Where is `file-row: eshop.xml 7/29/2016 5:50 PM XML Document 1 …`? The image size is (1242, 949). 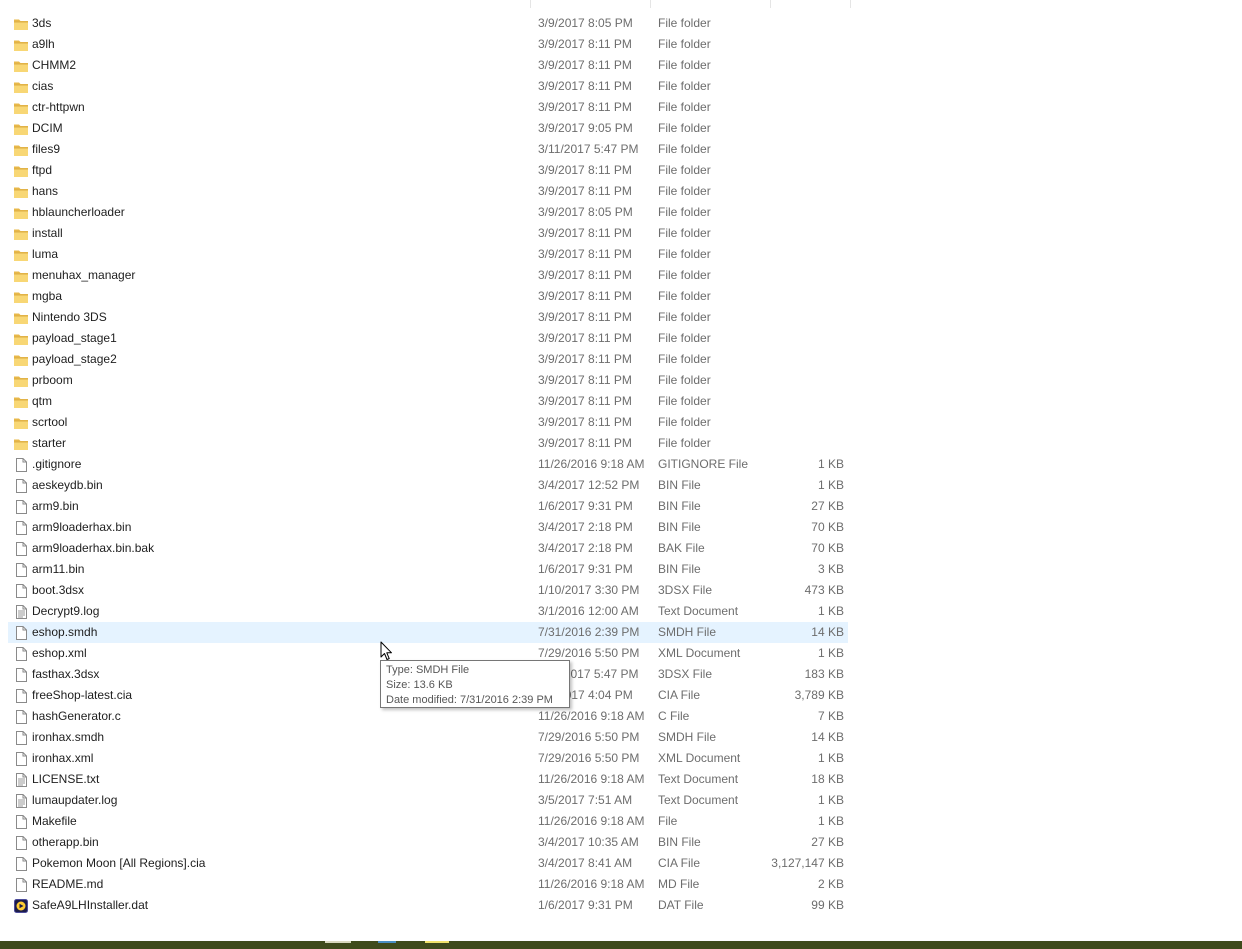
file-row: eshop.xml 7/29/2016 5:50 PM XML Document 1 … is located at coordinates (621, 653).